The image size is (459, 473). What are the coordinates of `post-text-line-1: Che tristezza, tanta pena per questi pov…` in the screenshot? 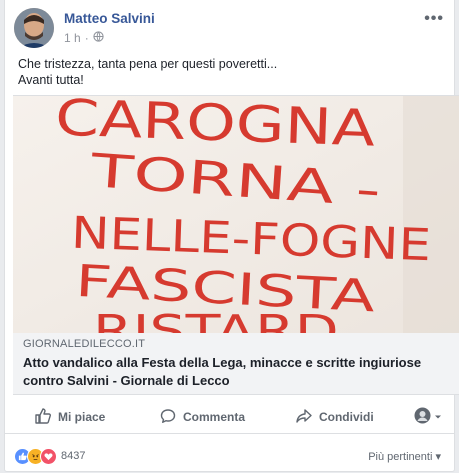 It's located at (148, 64).